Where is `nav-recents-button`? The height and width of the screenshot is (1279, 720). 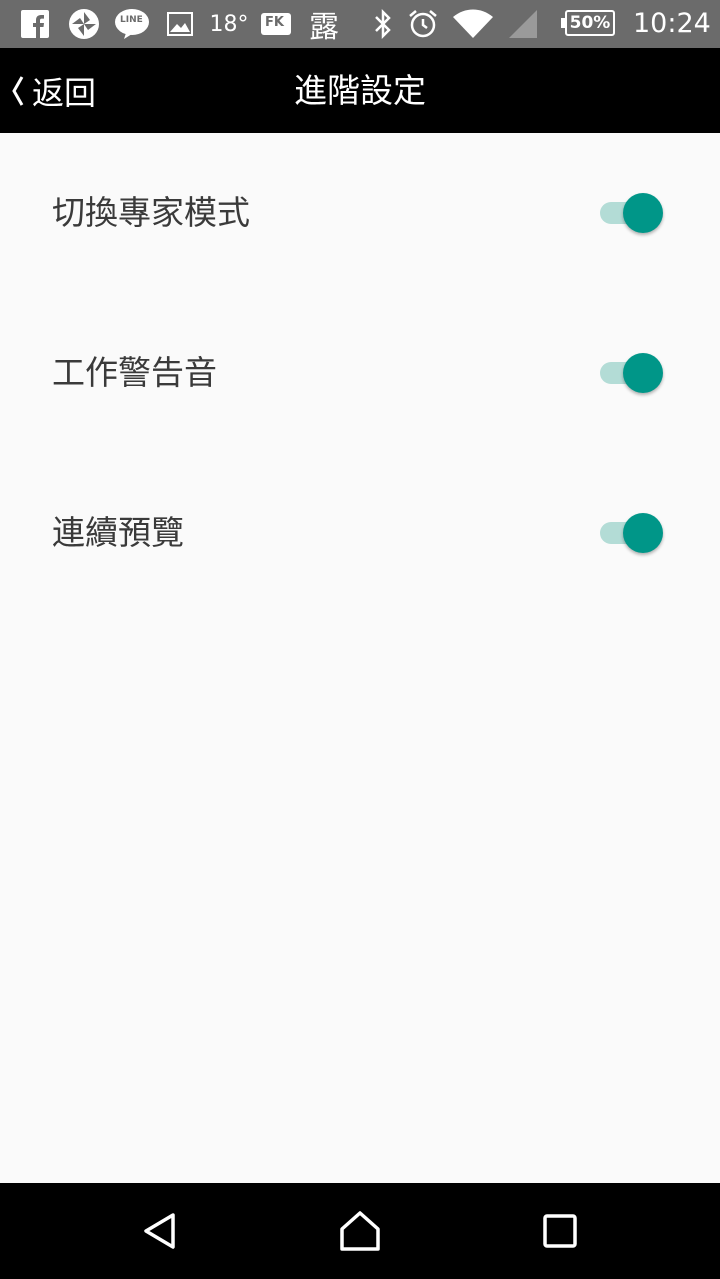
nav-recents-button is located at coordinates (560, 1231).